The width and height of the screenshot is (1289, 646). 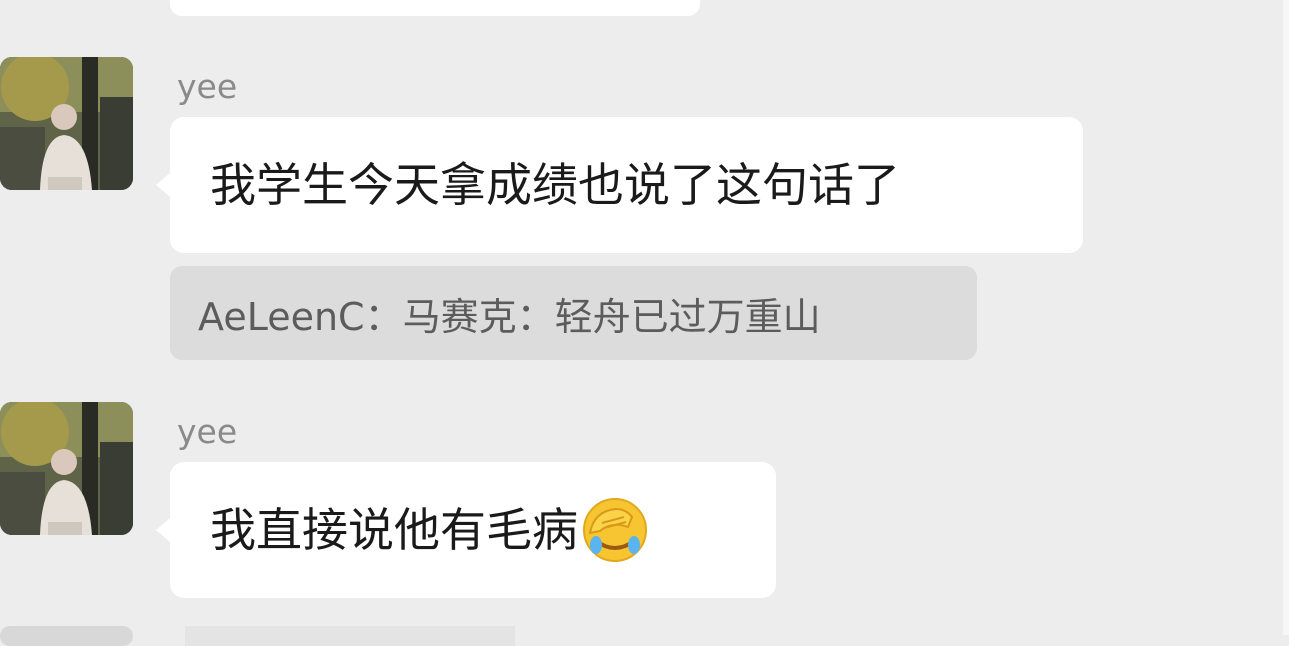 What do you see at coordinates (1286, 317) in the screenshot?
I see `screen-edge` at bounding box center [1286, 317].